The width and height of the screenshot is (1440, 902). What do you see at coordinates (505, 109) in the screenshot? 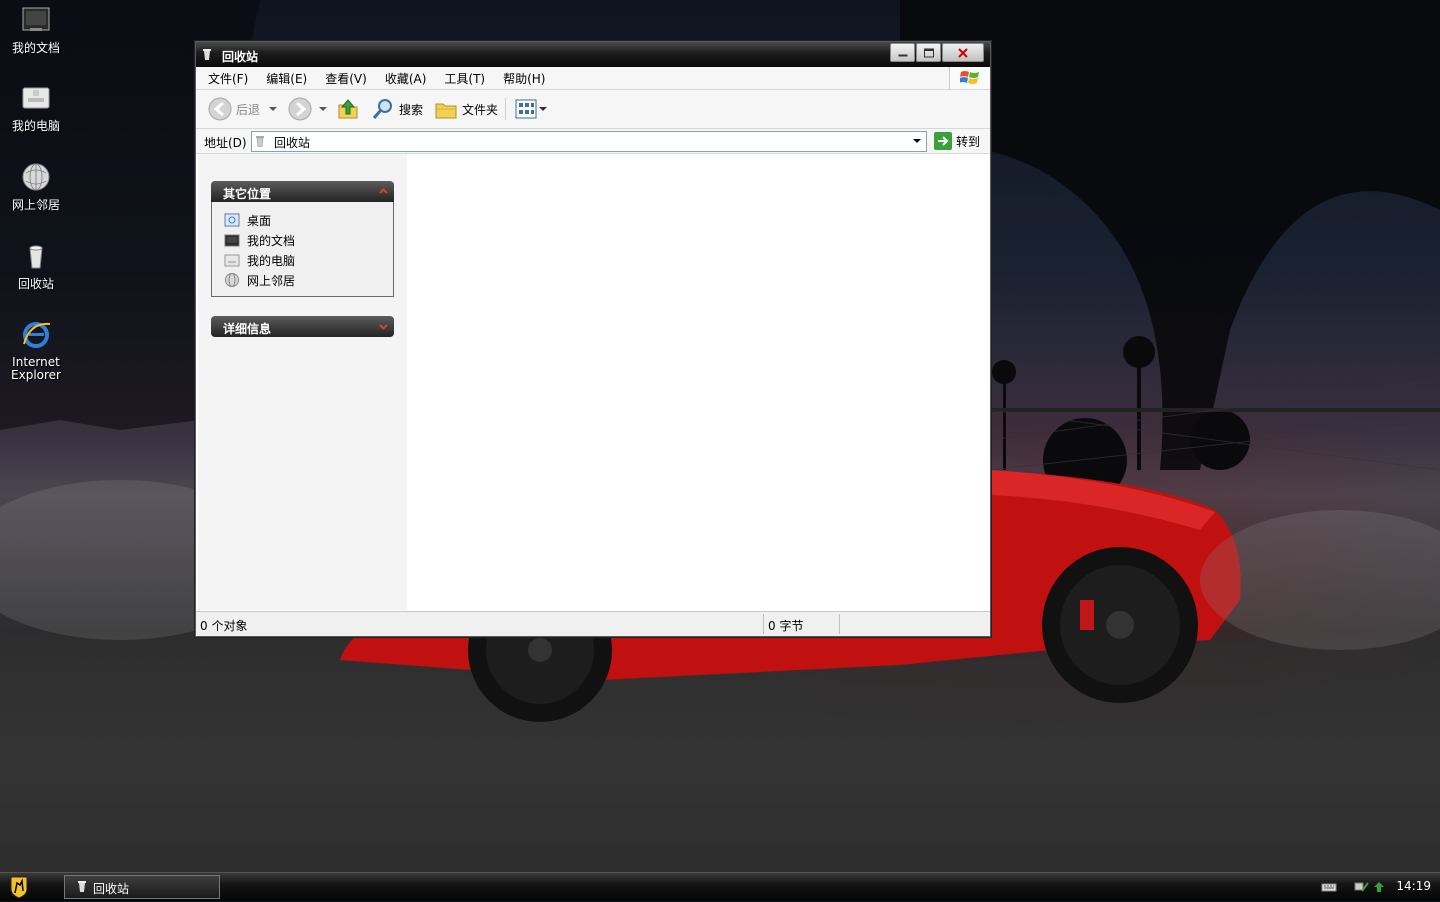
I see `toolbar-separator` at bounding box center [505, 109].